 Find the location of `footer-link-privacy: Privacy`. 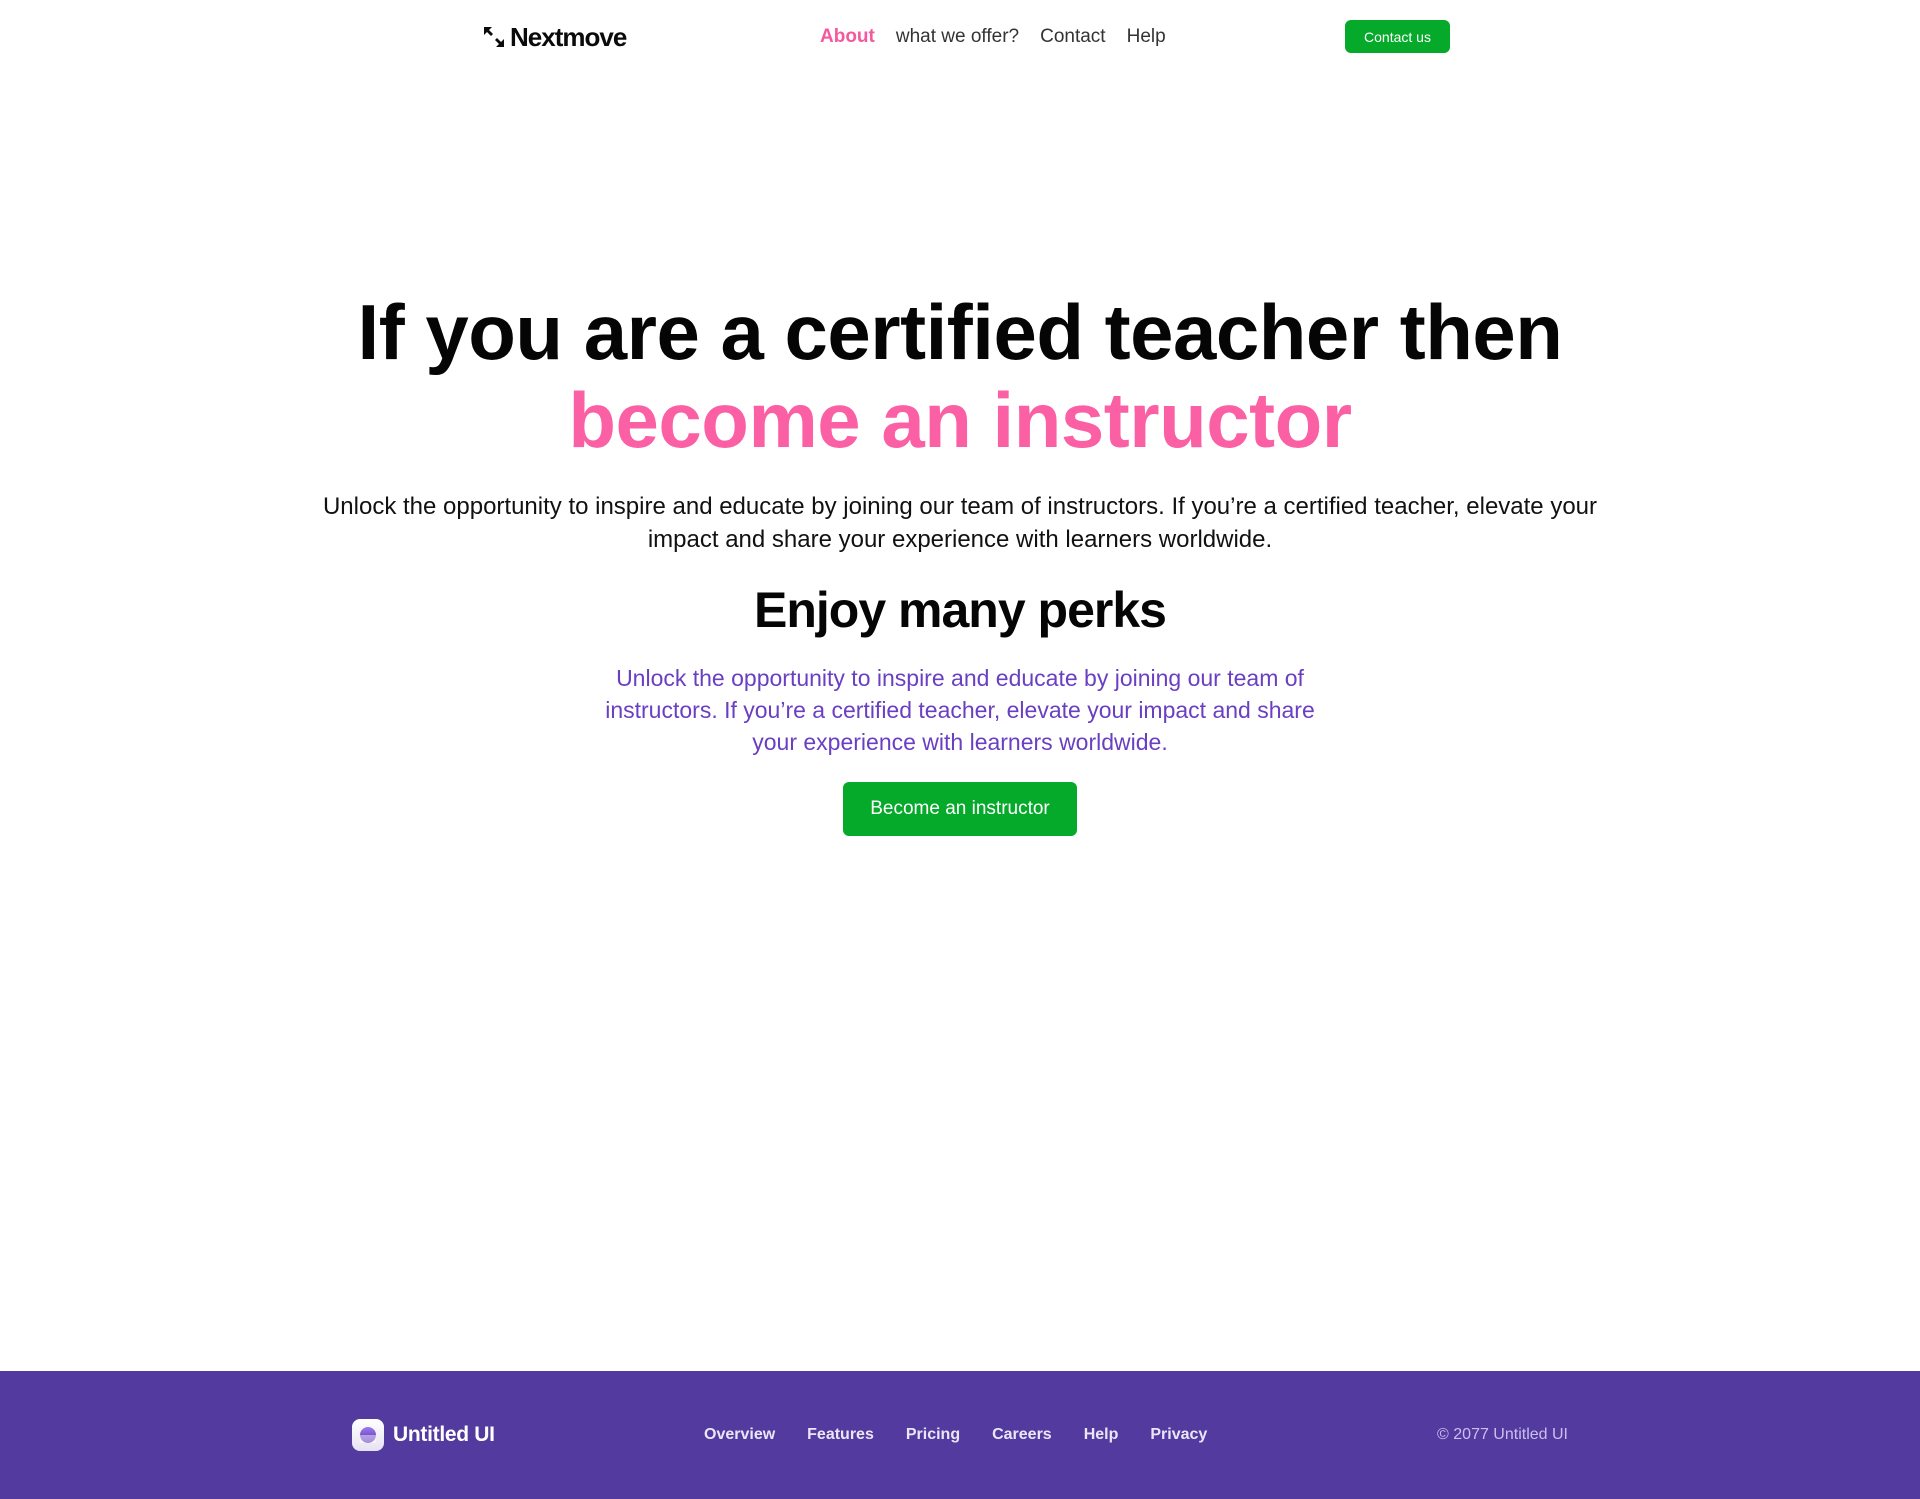

footer-link-privacy: Privacy is located at coordinates (1178, 1435).